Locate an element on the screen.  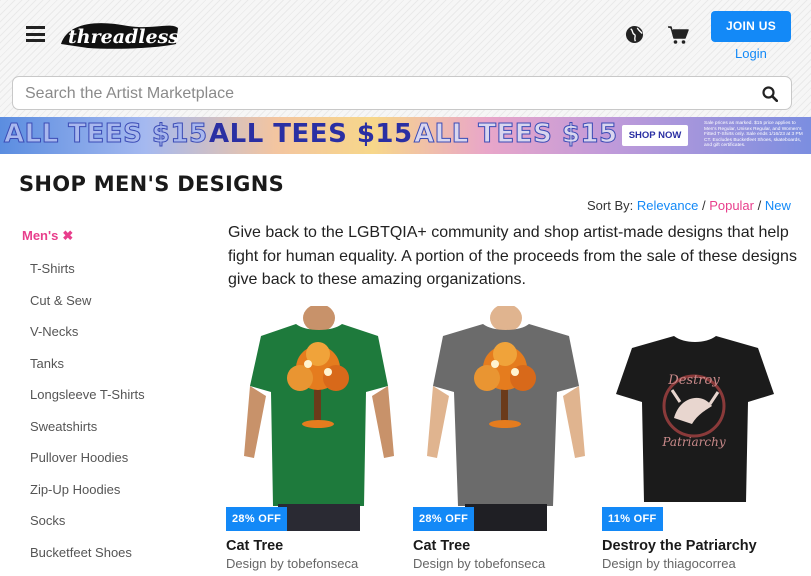
sort-option-new: New is located at coordinates (778, 205).